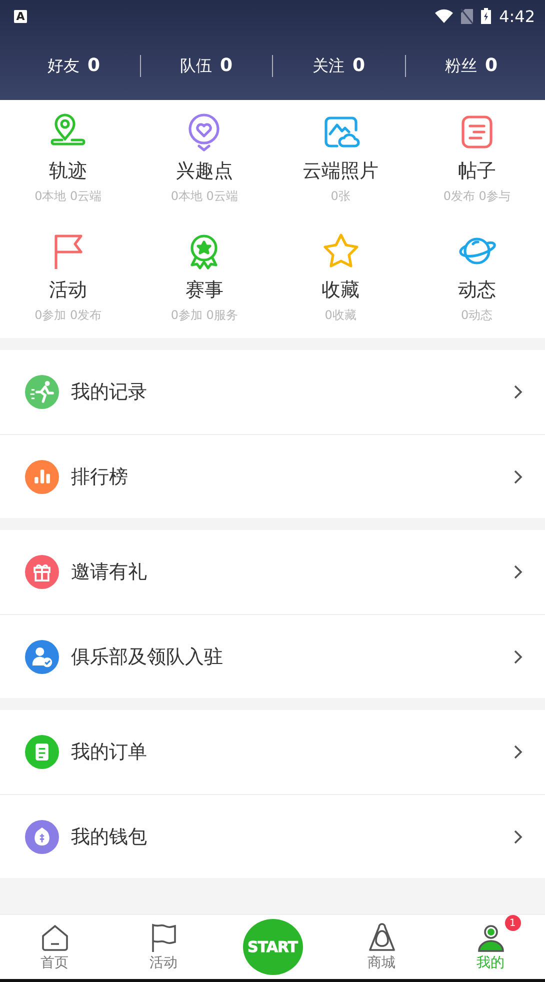  What do you see at coordinates (68, 171) in the screenshot?
I see `feature-title: 轨迹` at bounding box center [68, 171].